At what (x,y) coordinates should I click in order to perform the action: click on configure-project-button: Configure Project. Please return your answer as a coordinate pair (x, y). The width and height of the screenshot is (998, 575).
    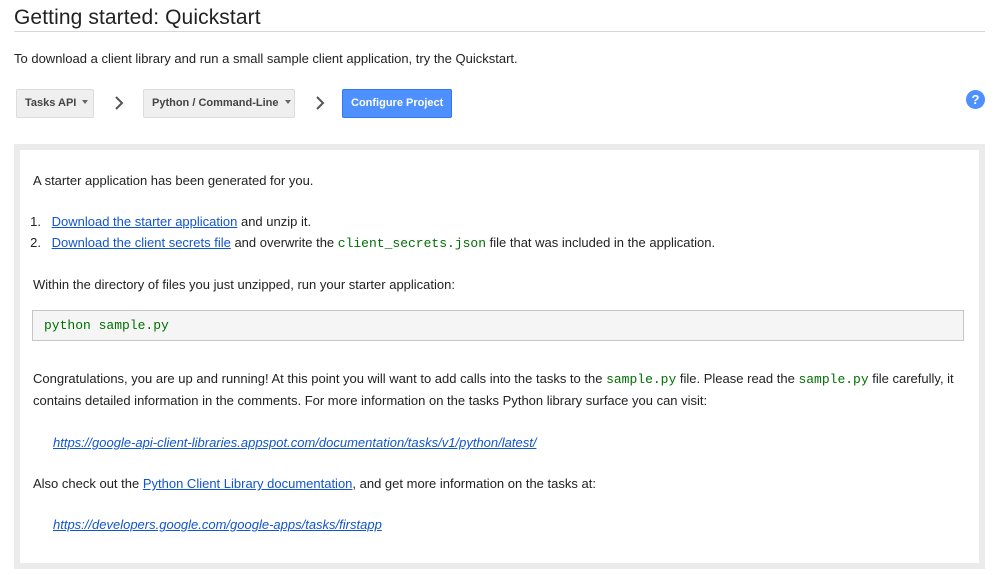
    Looking at the image, I should click on (397, 103).